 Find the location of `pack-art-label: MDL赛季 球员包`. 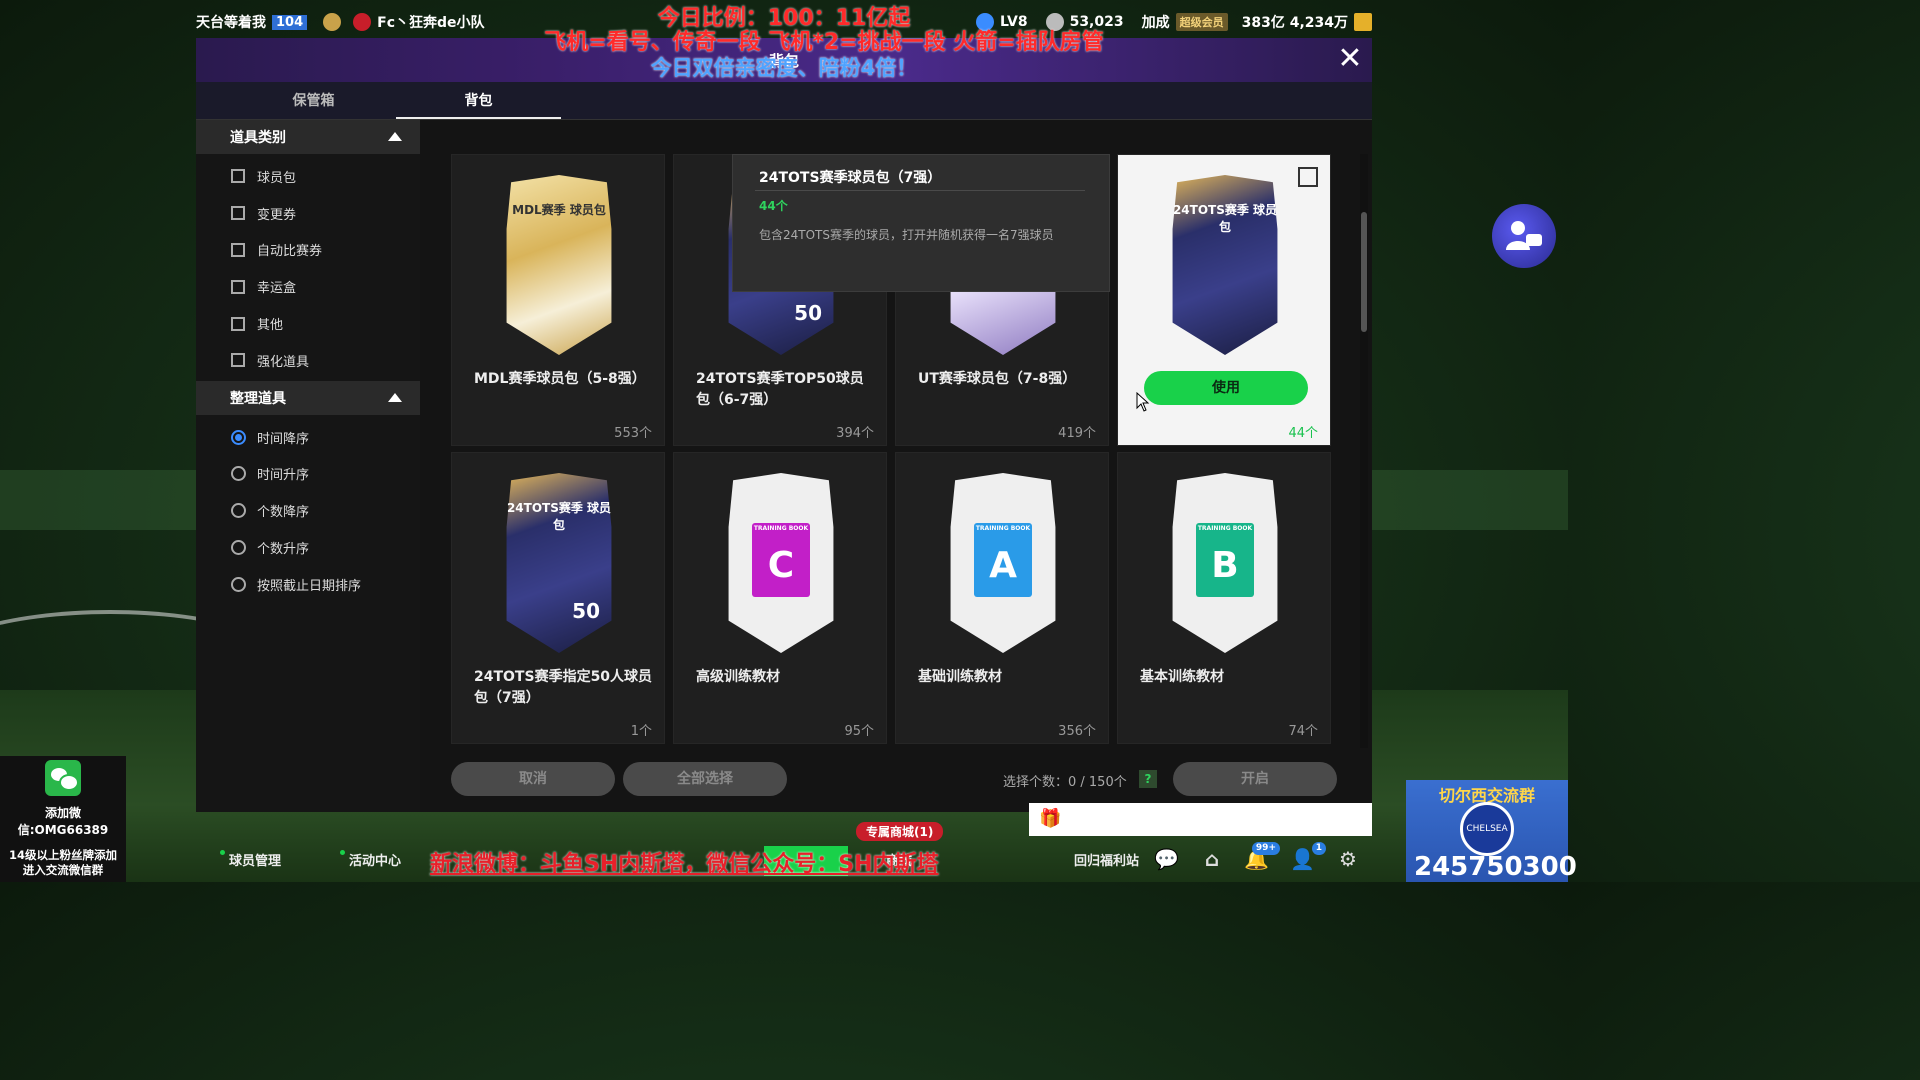

pack-art-label: MDL赛季 球员包 is located at coordinates (559, 210).